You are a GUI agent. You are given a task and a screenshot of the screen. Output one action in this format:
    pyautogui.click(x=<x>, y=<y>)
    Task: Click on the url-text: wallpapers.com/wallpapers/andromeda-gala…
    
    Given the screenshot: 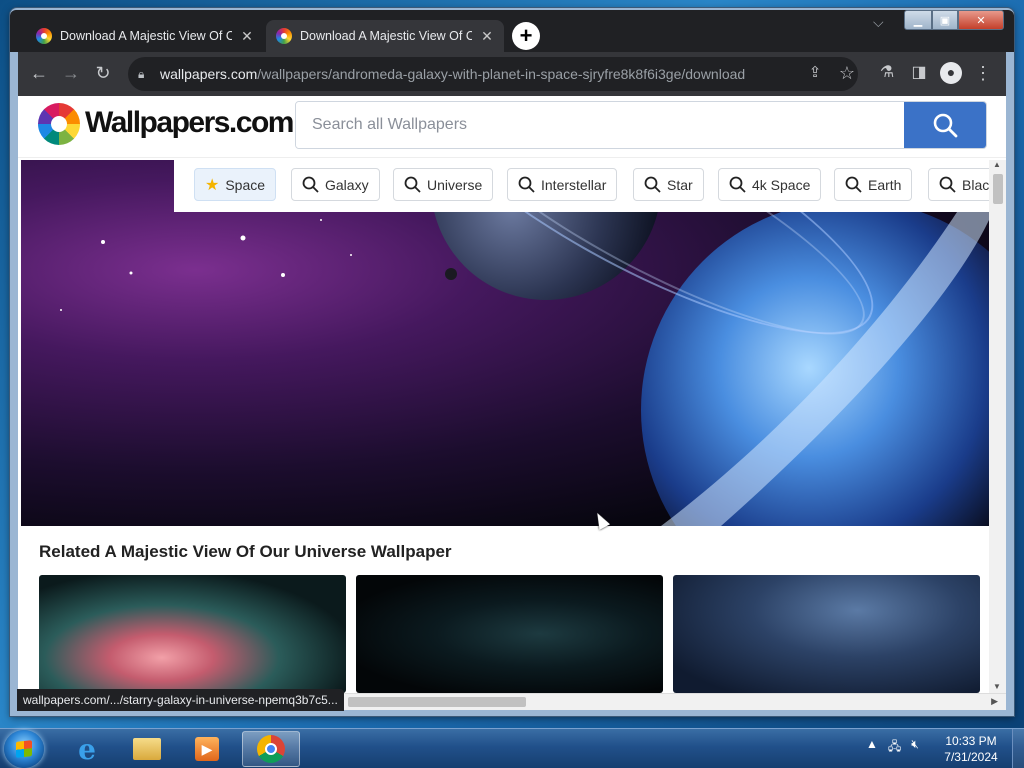 What is the action you would take?
    pyautogui.click(x=452, y=74)
    